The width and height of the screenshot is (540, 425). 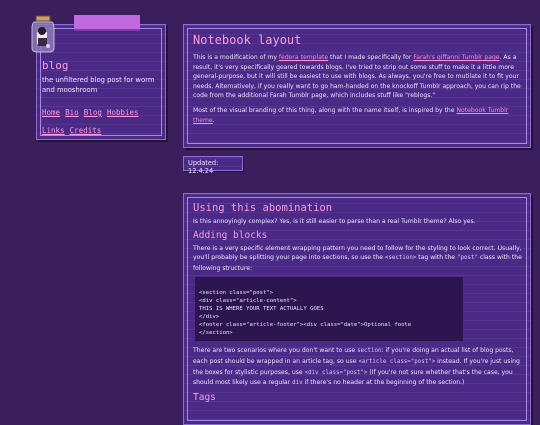 What do you see at coordinates (216, 333) in the screenshot?
I see `code-line: </section>` at bounding box center [216, 333].